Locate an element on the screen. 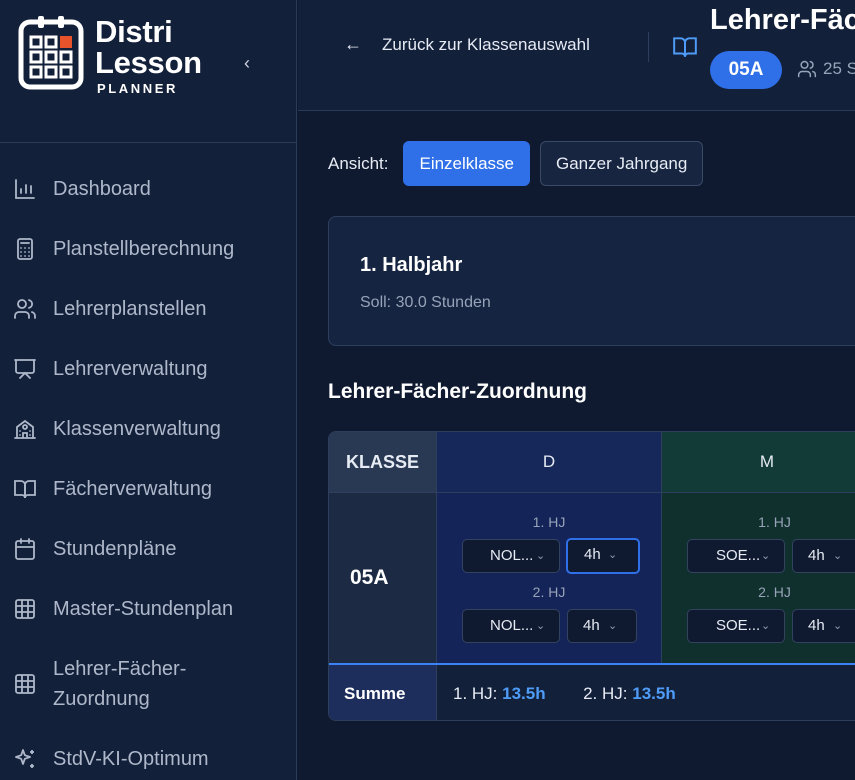  teacher-select-d-hj2: NOL... ⌄ is located at coordinates (511, 626).